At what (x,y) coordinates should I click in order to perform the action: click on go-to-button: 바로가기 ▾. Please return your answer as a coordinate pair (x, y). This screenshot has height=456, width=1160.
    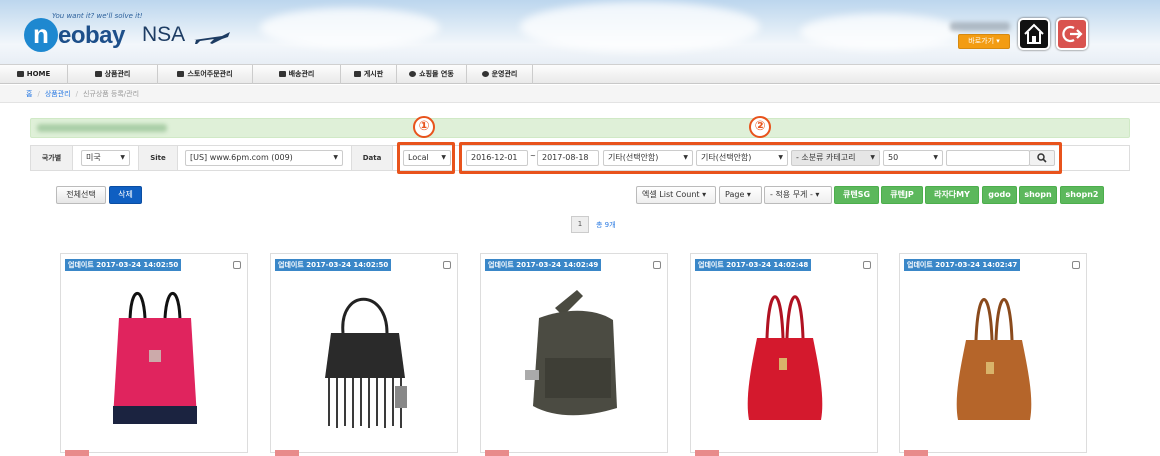
    Looking at the image, I should click on (984, 41).